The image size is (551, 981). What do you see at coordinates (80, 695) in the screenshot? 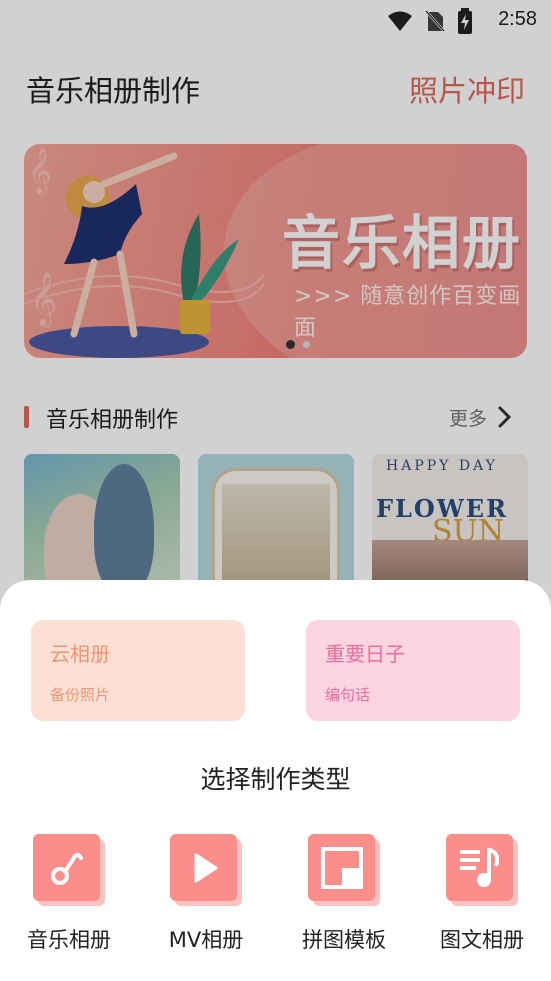
I see `cloud-album-subtitle: 备份照片` at bounding box center [80, 695].